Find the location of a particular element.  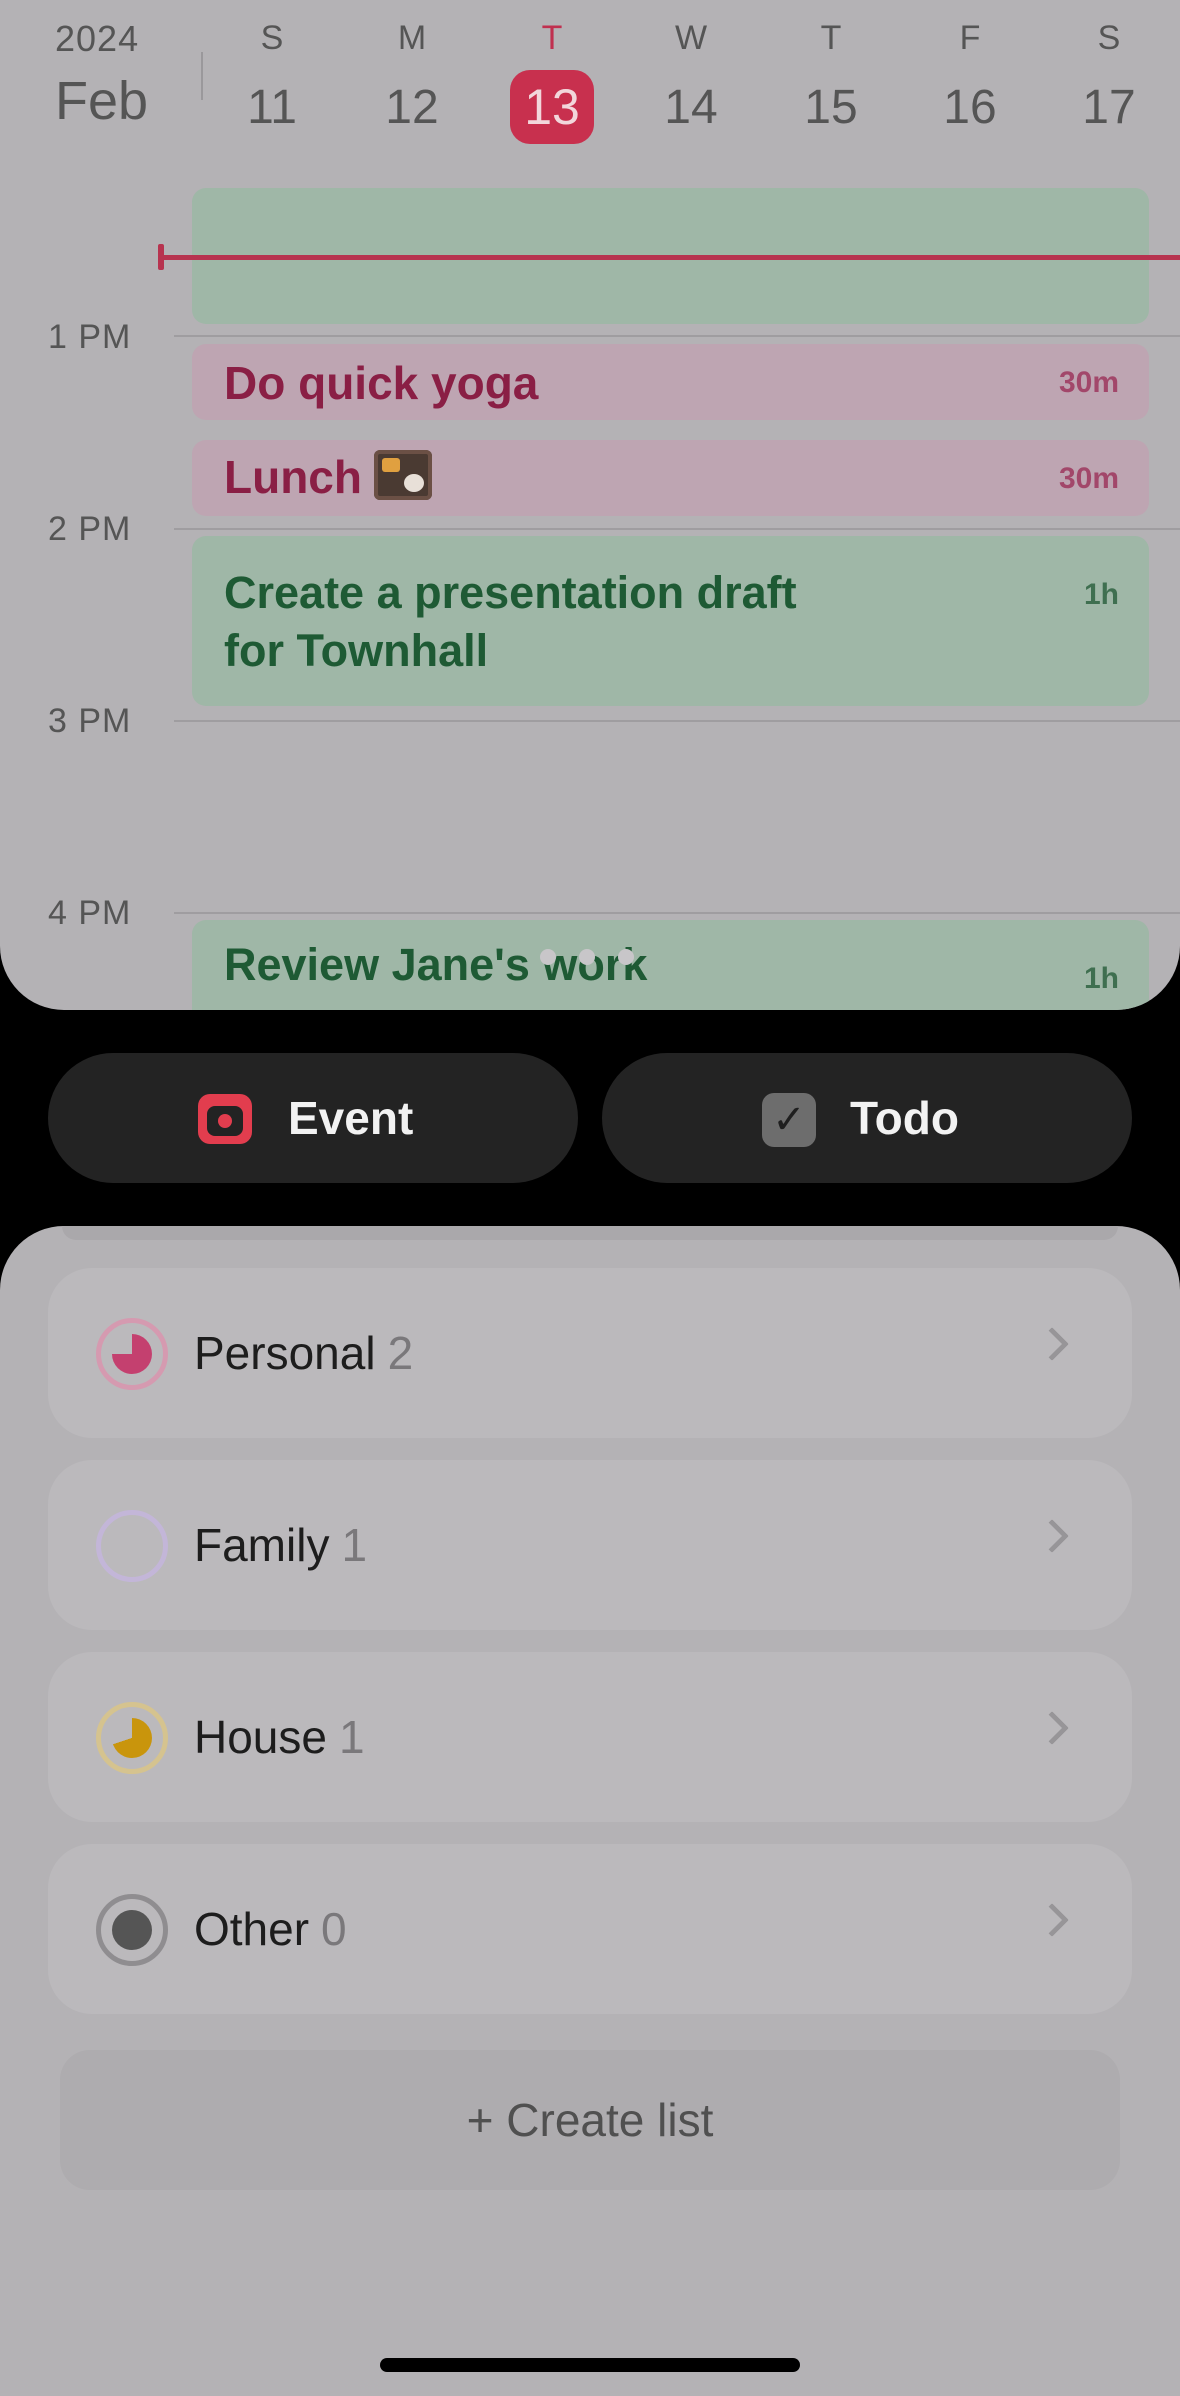

list-row-other: Other 0 is located at coordinates (590, 1929).